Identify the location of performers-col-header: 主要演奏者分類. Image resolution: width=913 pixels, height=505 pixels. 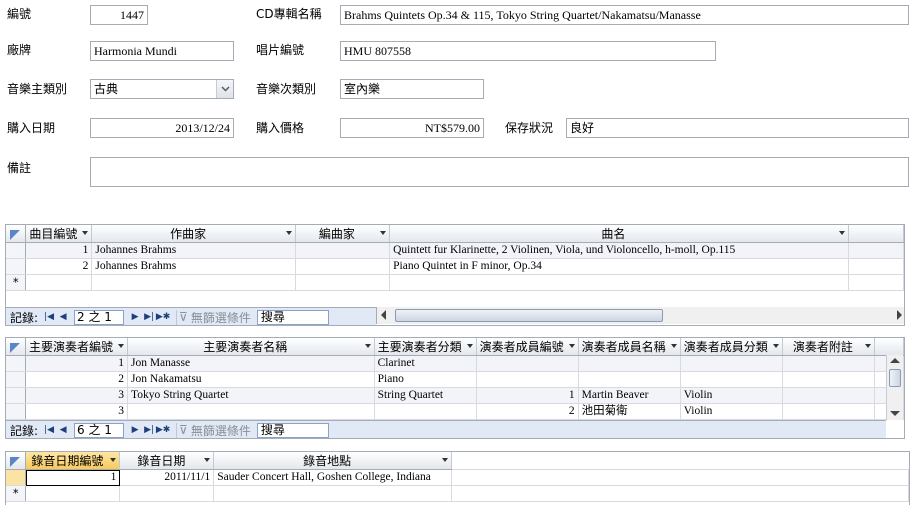
(425, 347).